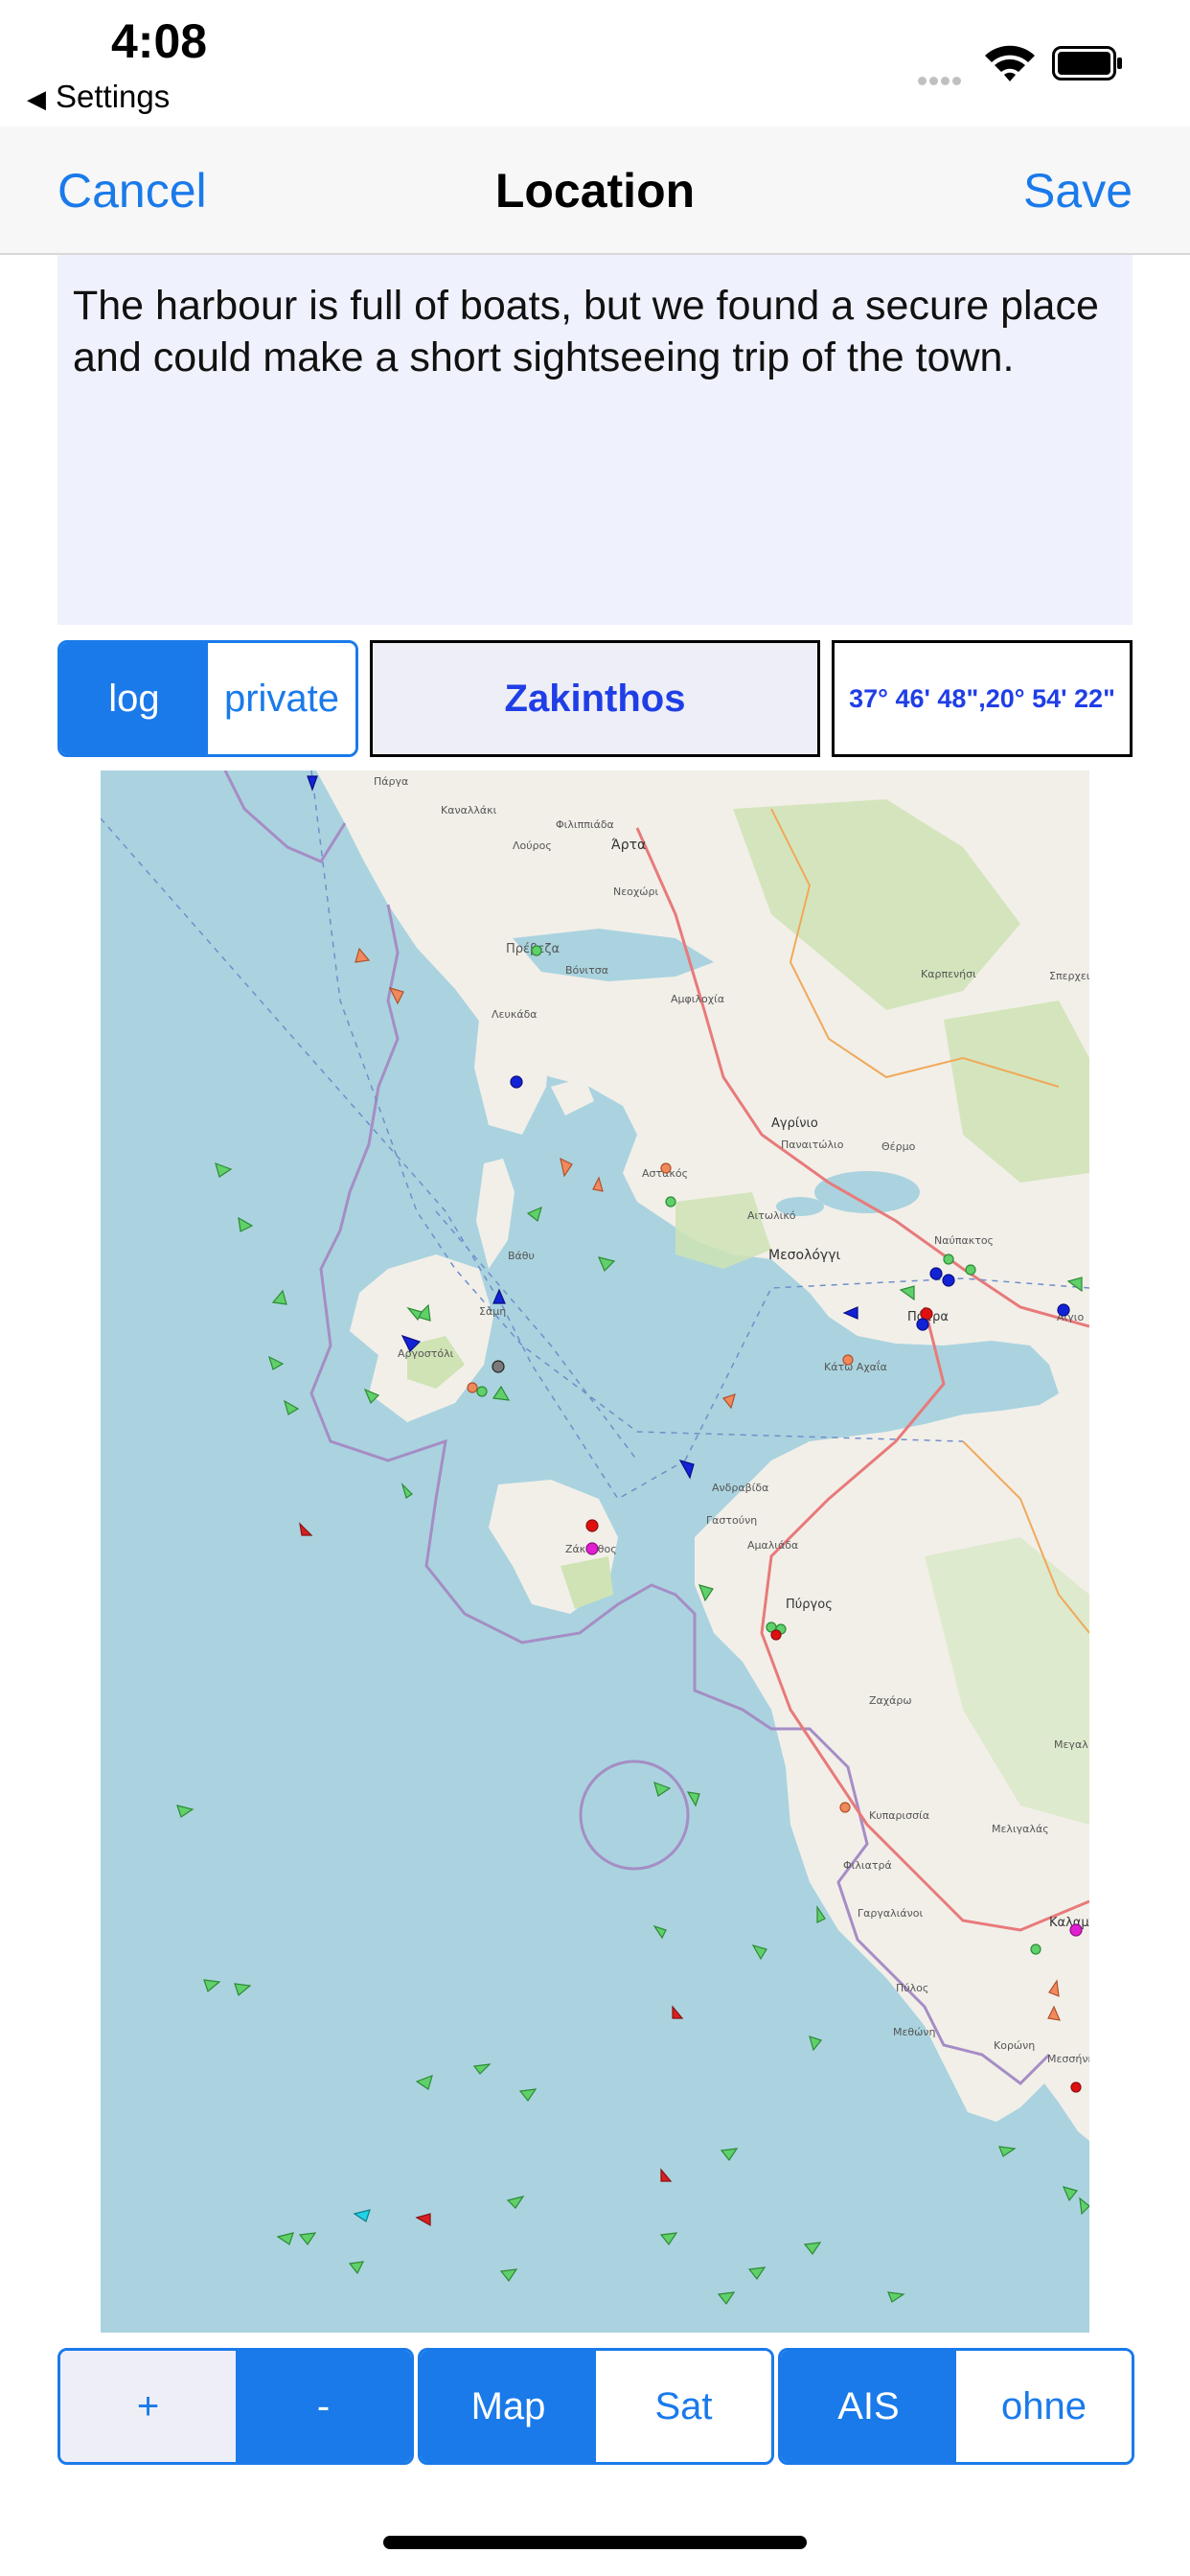 The height and width of the screenshot is (2576, 1190). I want to click on map-label: Μεσσήνη, so click(1068, 2059).